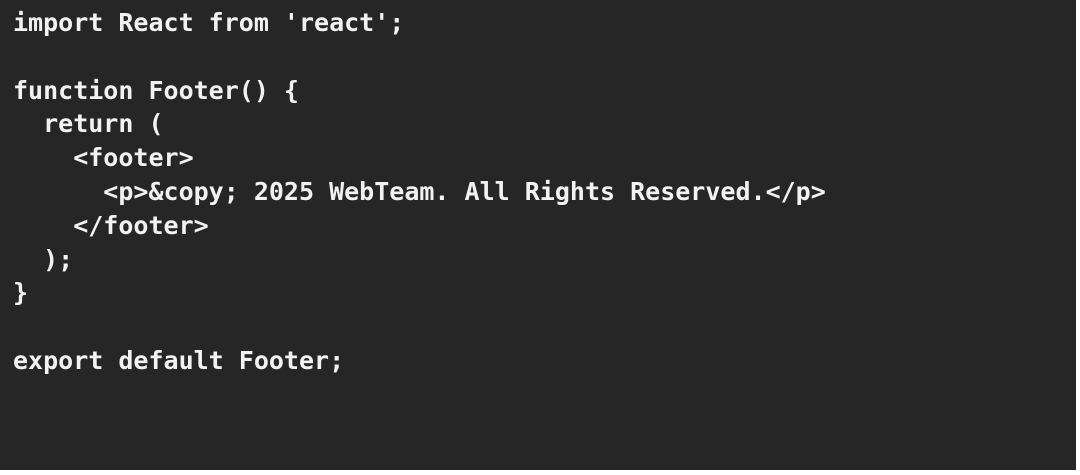  What do you see at coordinates (179, 360) in the screenshot?
I see `code-line-11: export default Footer;` at bounding box center [179, 360].